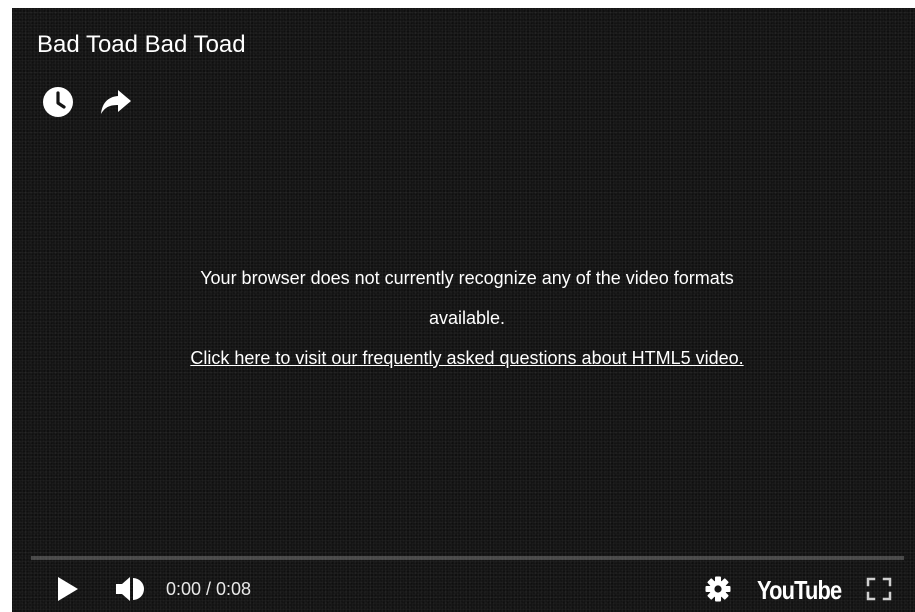 The height and width of the screenshot is (612, 915). I want to click on clock-icon, so click(58, 102).